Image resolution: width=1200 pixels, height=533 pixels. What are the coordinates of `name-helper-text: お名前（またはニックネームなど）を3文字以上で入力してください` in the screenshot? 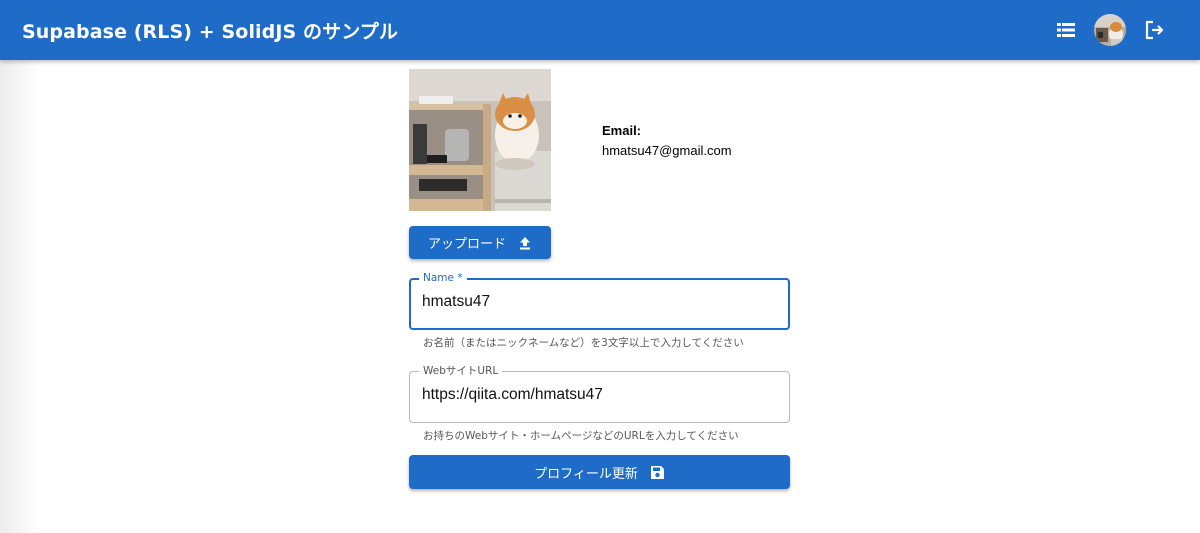 It's located at (583, 343).